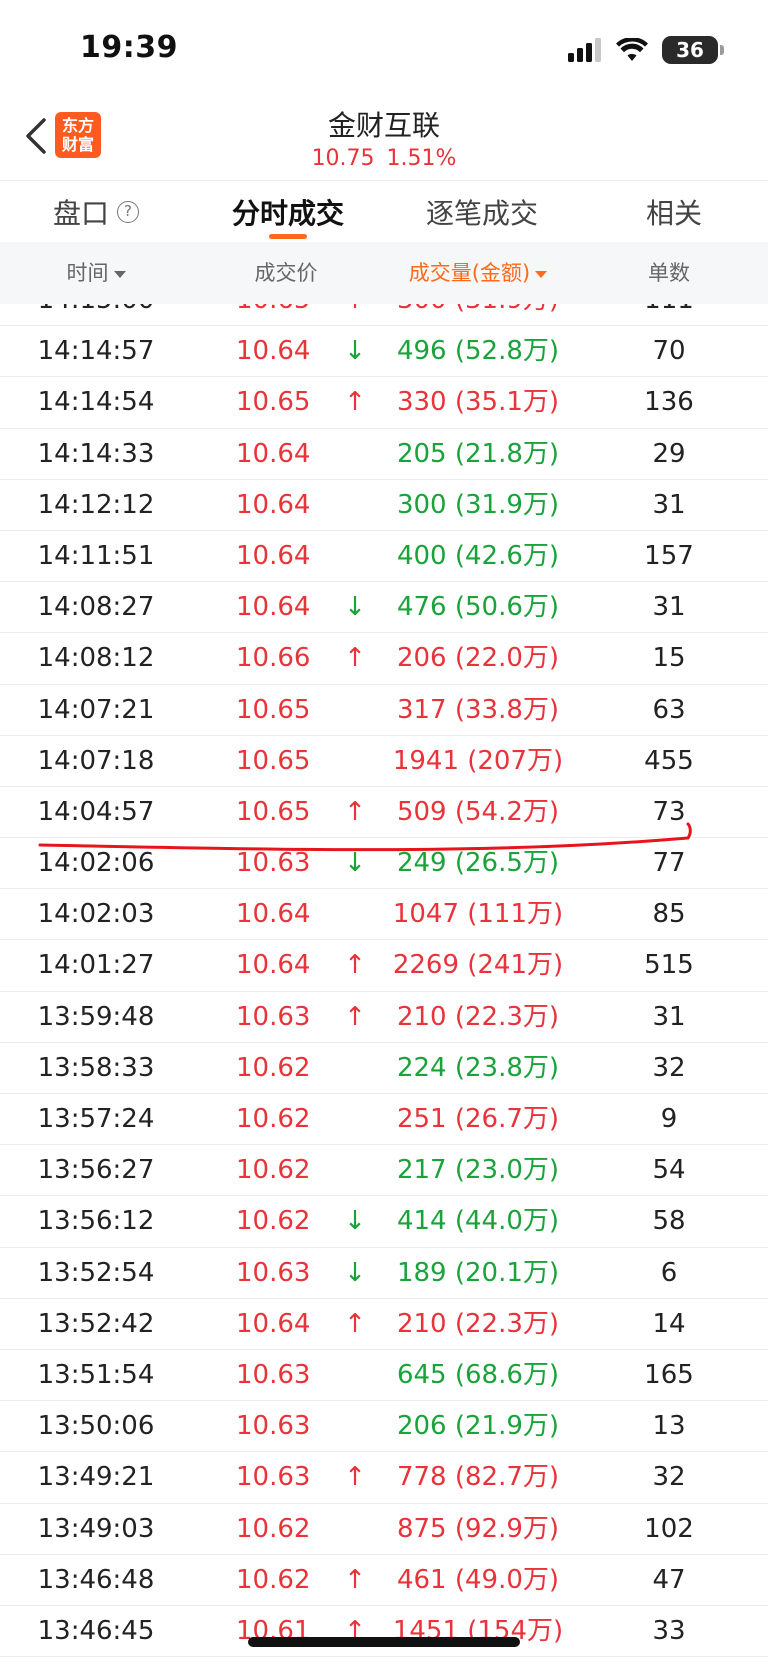 The width and height of the screenshot is (768, 1664). What do you see at coordinates (669, 1119) in the screenshot?
I see `trade-count: 9` at bounding box center [669, 1119].